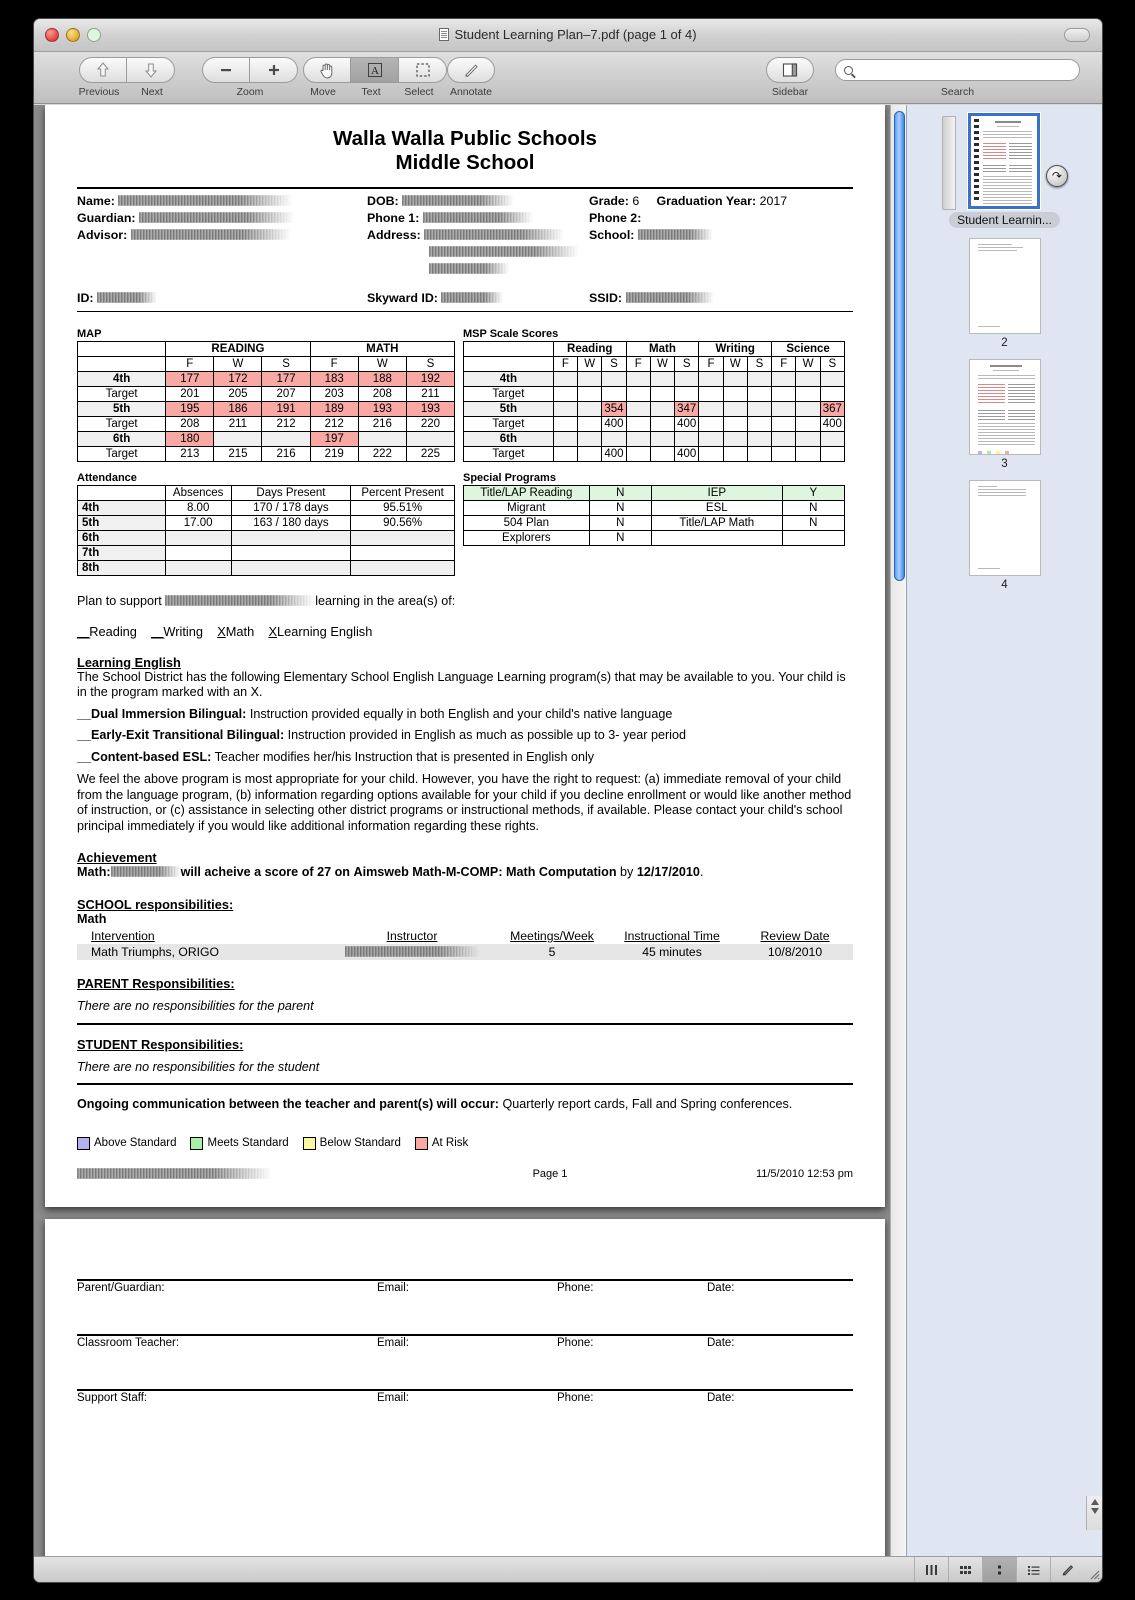 The height and width of the screenshot is (1600, 1135). I want to click on spiral-binding-icon, so click(977, 161).